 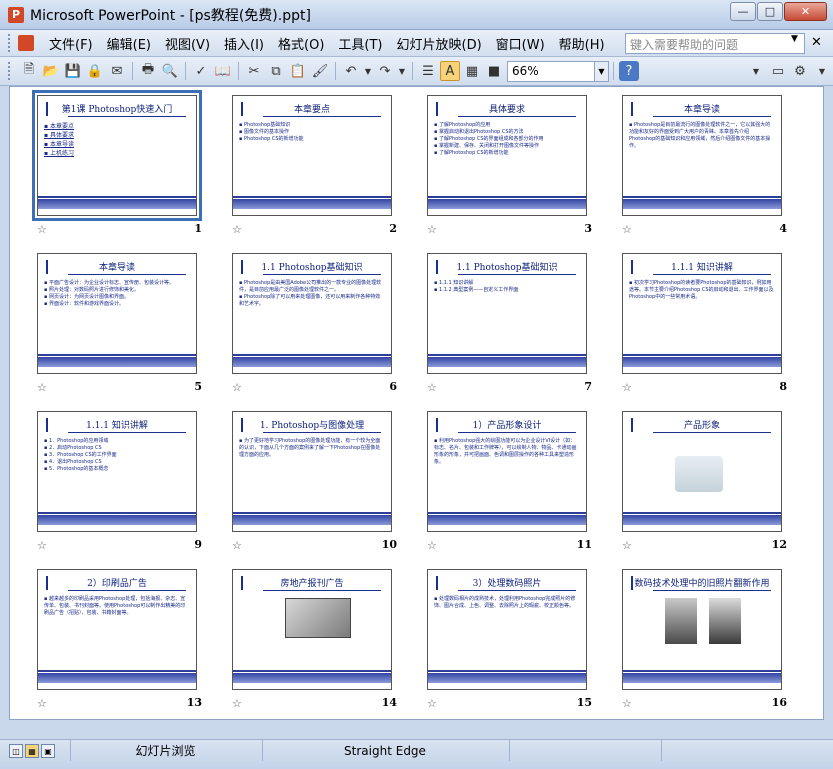 What do you see at coordinates (201, 71) in the screenshot?
I see `spelling-icon: ✓` at bounding box center [201, 71].